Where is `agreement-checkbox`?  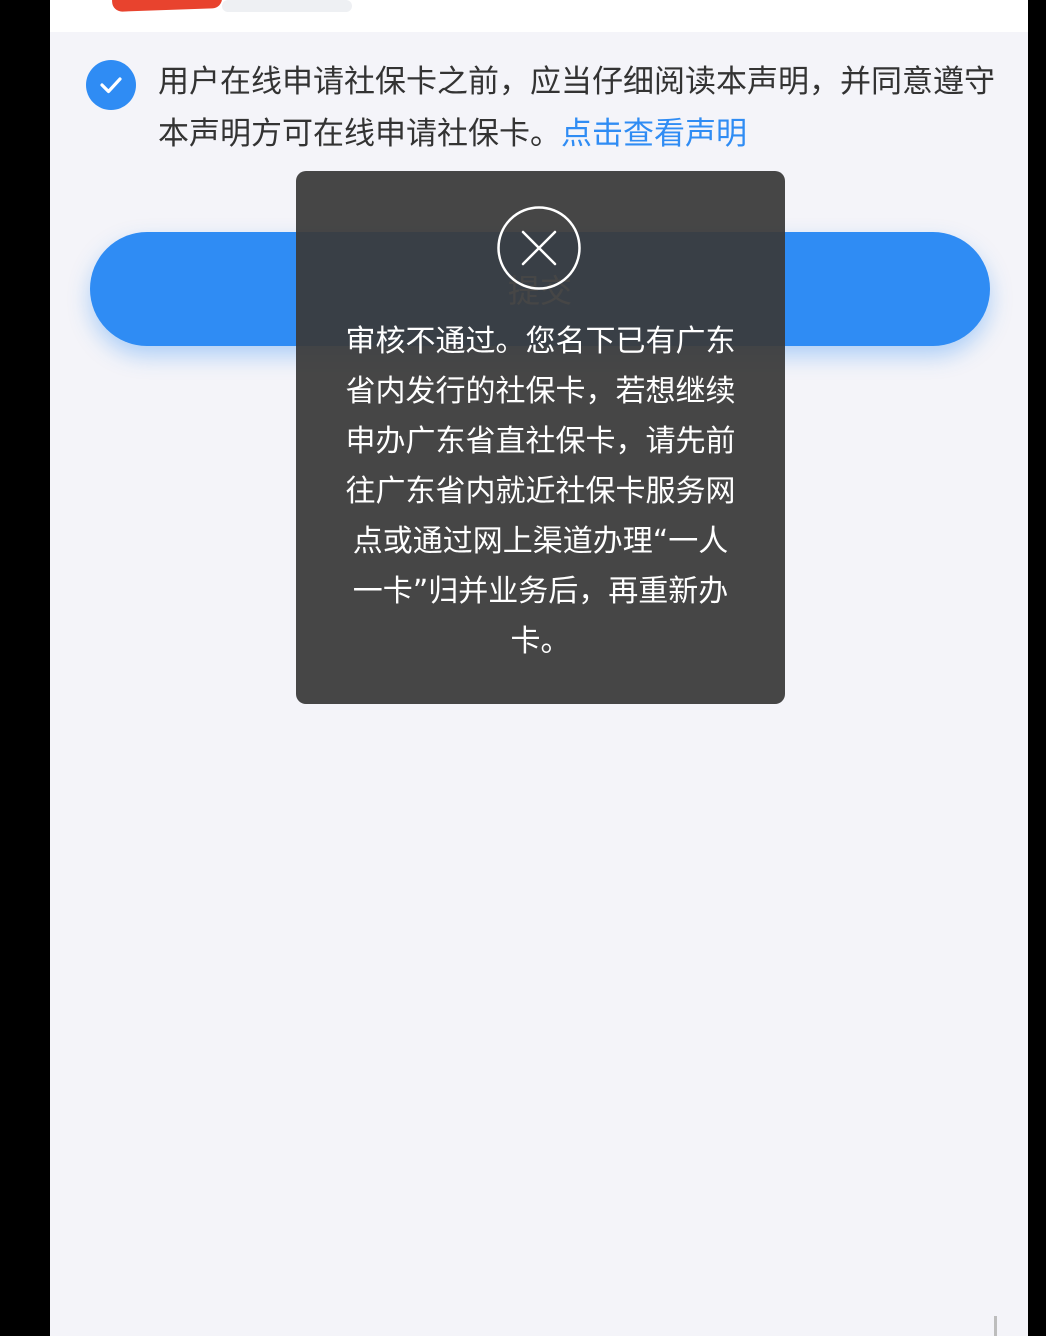 agreement-checkbox is located at coordinates (111, 85).